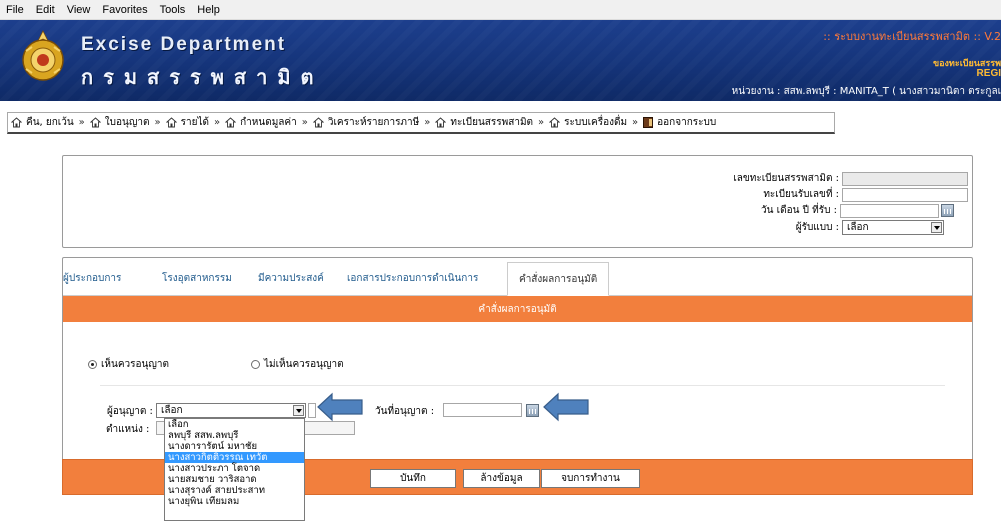 The image size is (1001, 521). What do you see at coordinates (373, 122) in the screenshot?
I see `nav-label: วิเคราะห์รายการภาษี` at bounding box center [373, 122].